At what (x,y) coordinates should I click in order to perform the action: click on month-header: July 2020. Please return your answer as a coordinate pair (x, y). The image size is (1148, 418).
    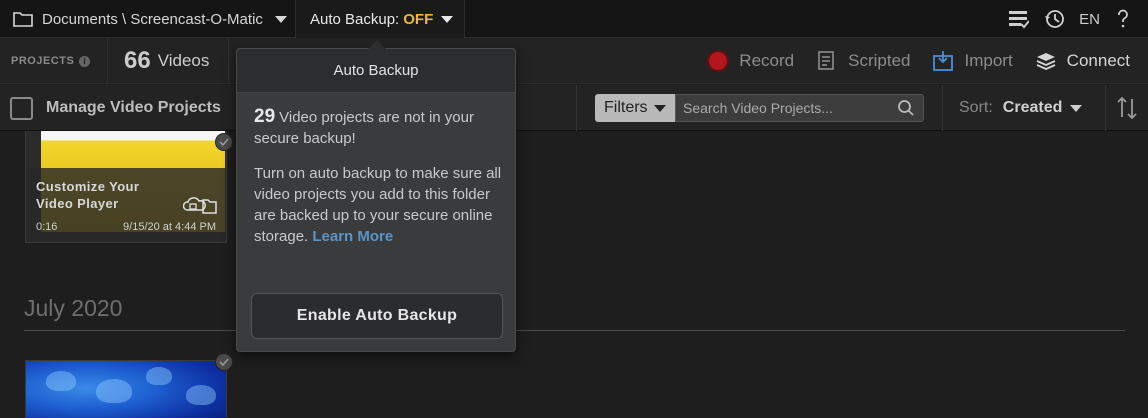
    Looking at the image, I should click on (73, 308).